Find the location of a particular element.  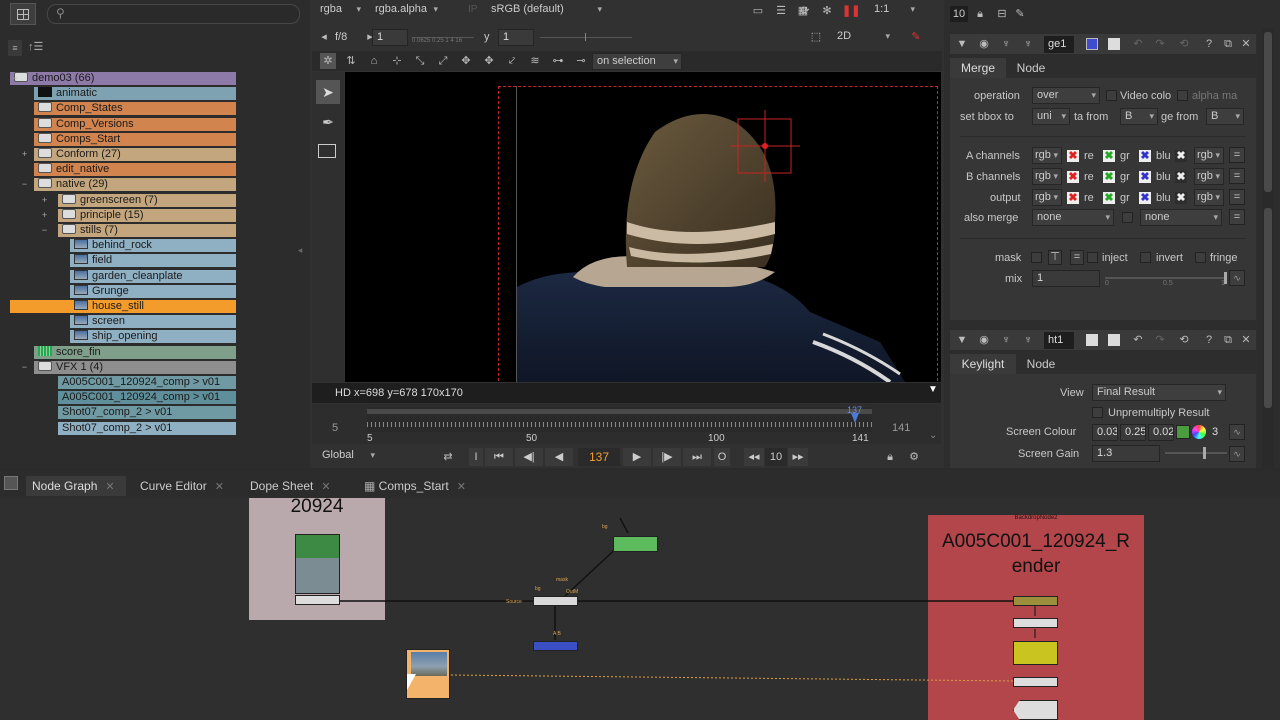

keylight-revert-icon: ⟲ is located at coordinates (1184, 340).